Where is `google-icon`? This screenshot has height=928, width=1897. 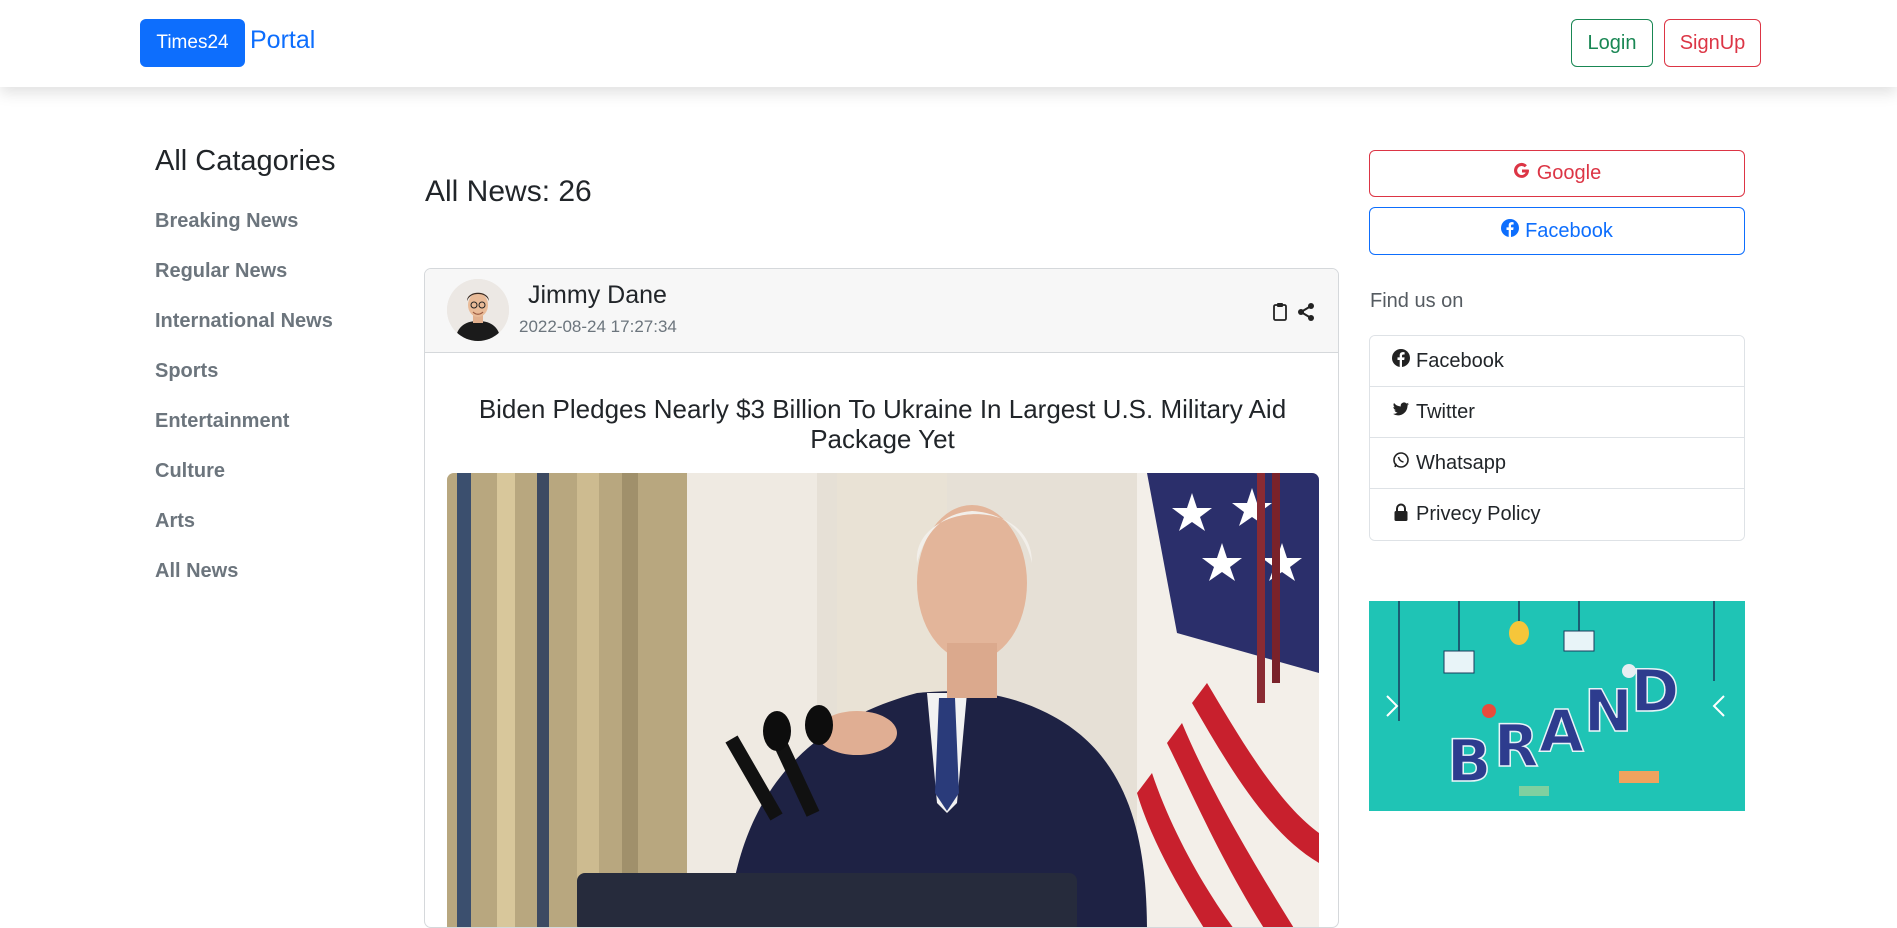
google-icon is located at coordinates (1522, 174).